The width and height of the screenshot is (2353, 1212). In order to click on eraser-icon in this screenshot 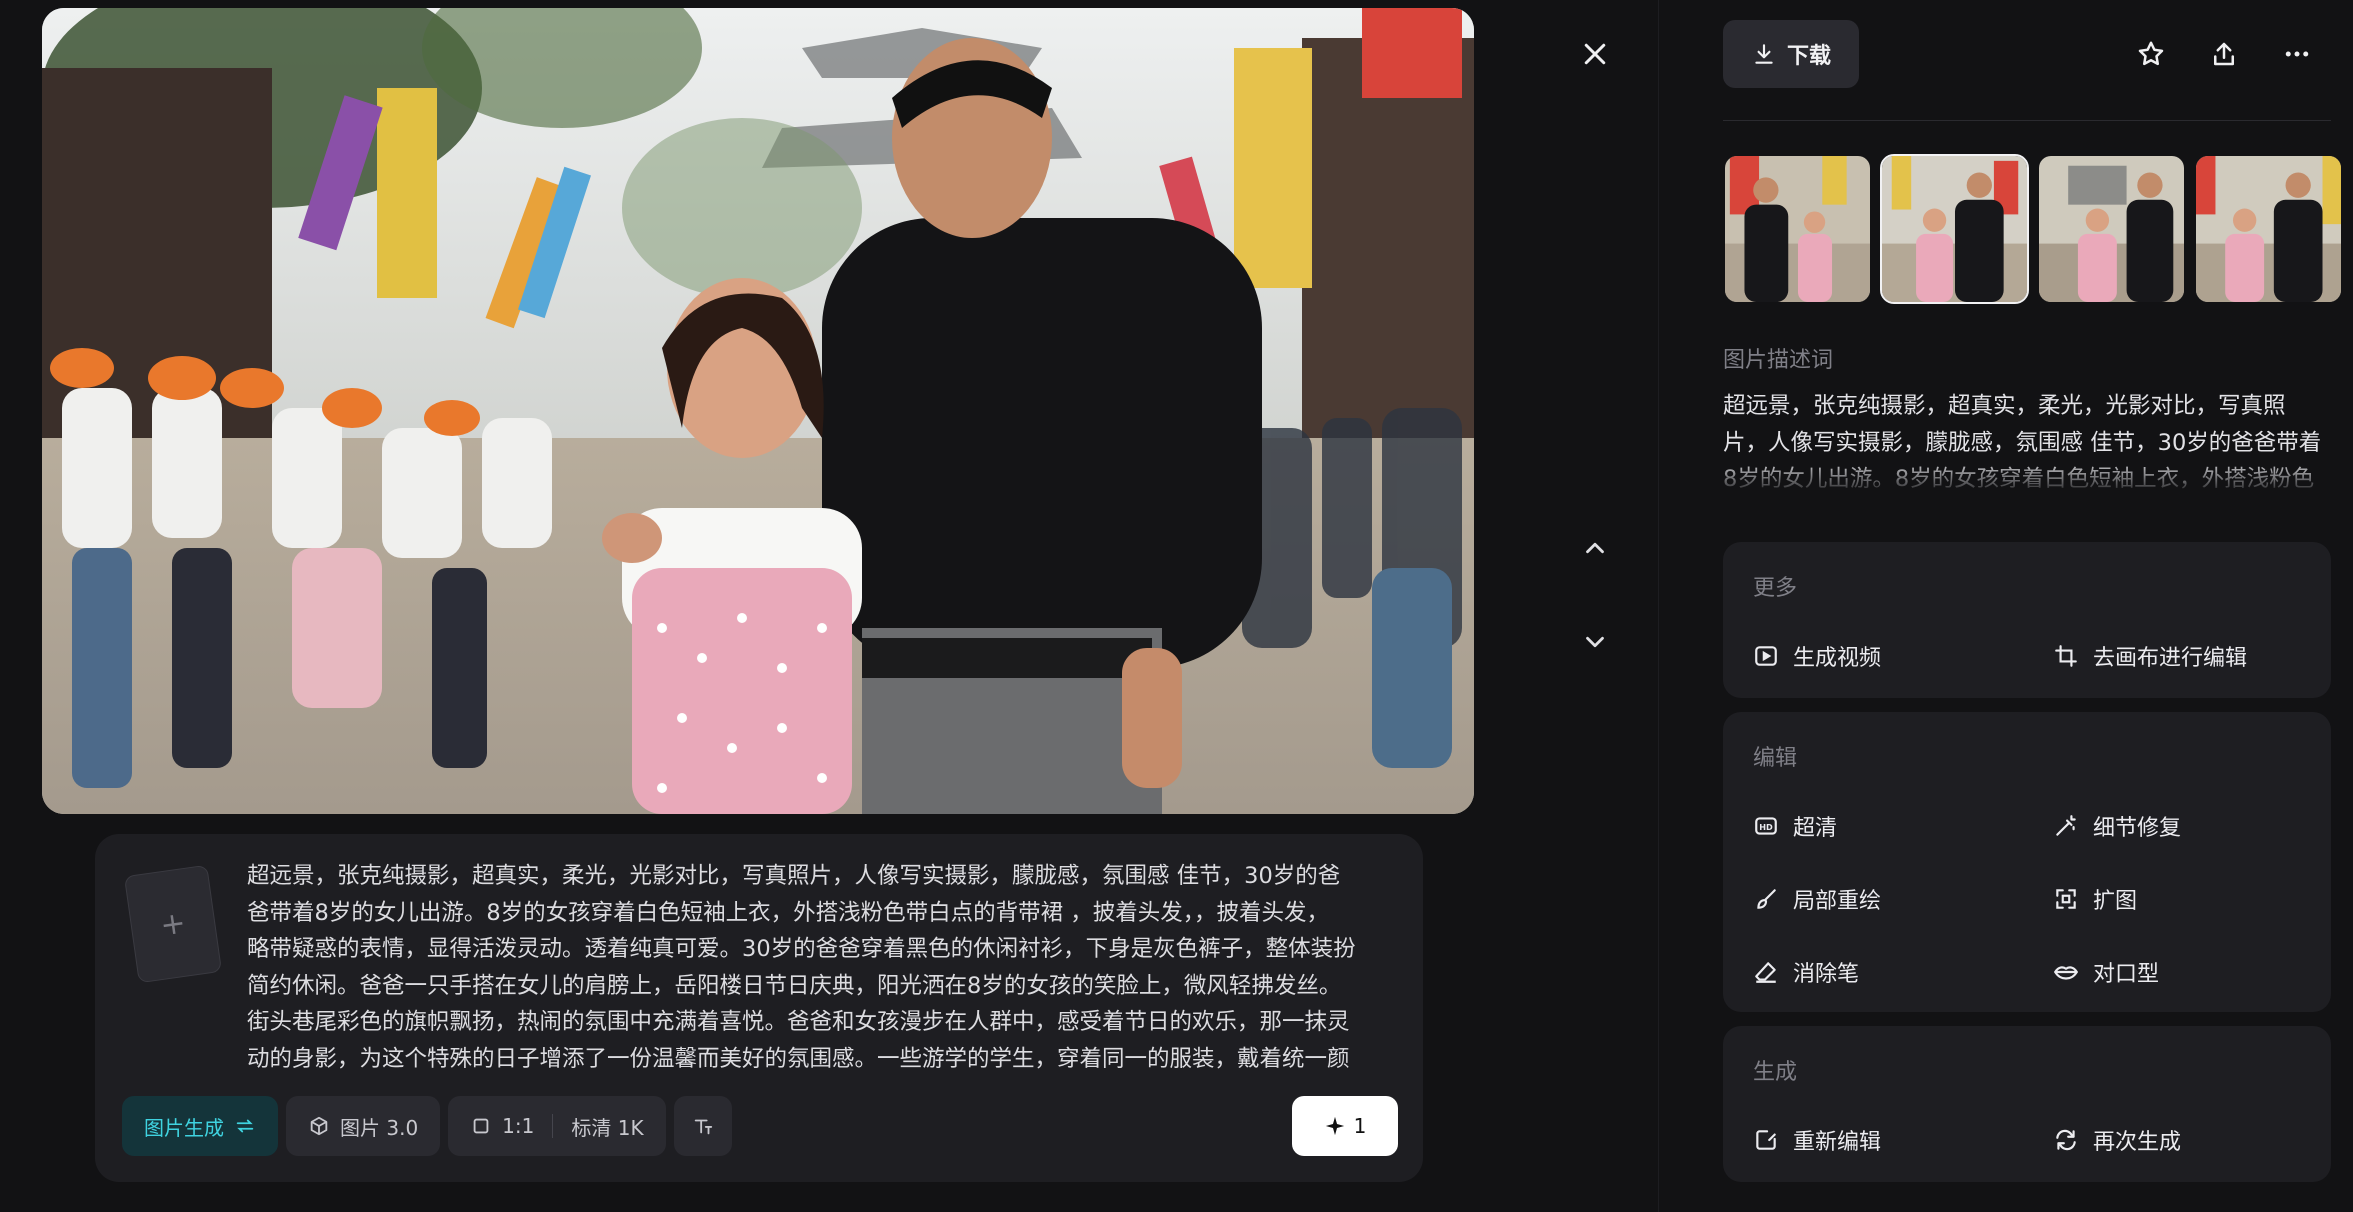, I will do `click(1765, 972)`.